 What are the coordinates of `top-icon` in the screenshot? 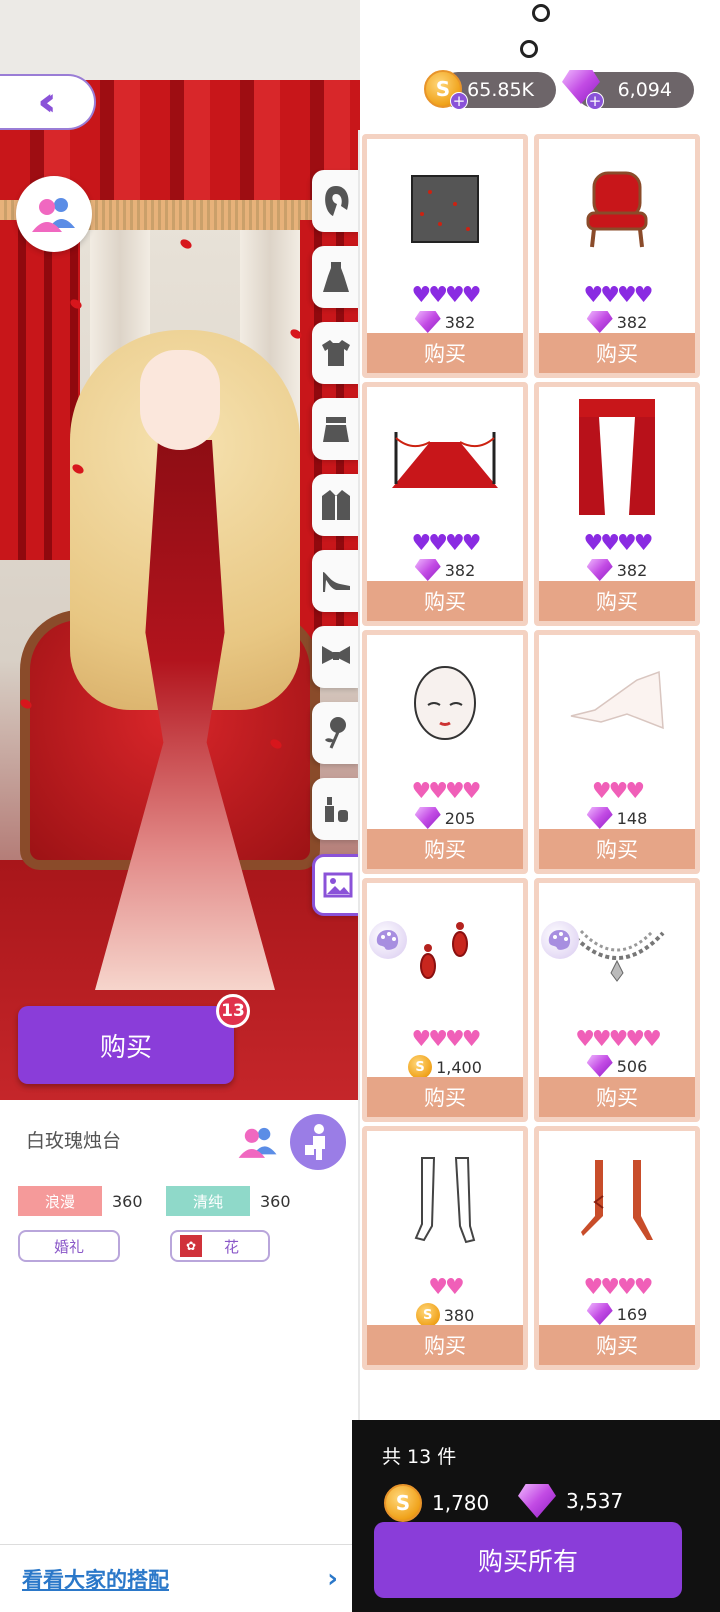 It's located at (336, 353).